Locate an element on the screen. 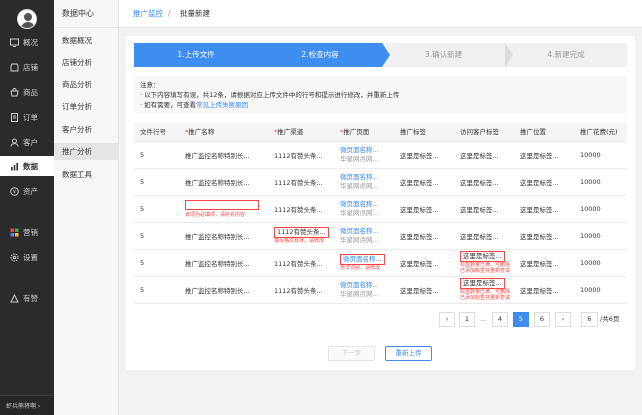  name-error-text: 该项为必填项，请补充内容 is located at coordinates (215, 214).